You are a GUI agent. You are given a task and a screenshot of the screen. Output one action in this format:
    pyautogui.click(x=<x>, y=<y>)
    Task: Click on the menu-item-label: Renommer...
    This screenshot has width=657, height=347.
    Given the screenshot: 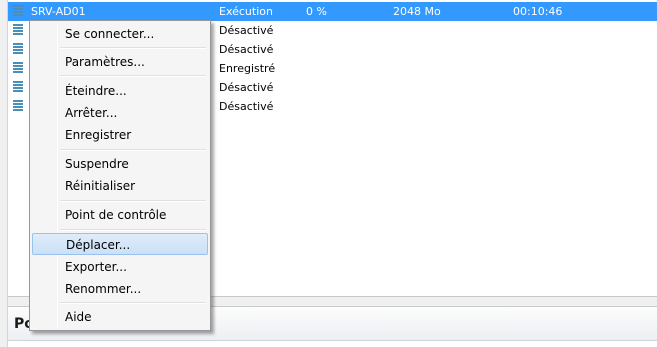 What is the action you would take?
    pyautogui.click(x=103, y=289)
    